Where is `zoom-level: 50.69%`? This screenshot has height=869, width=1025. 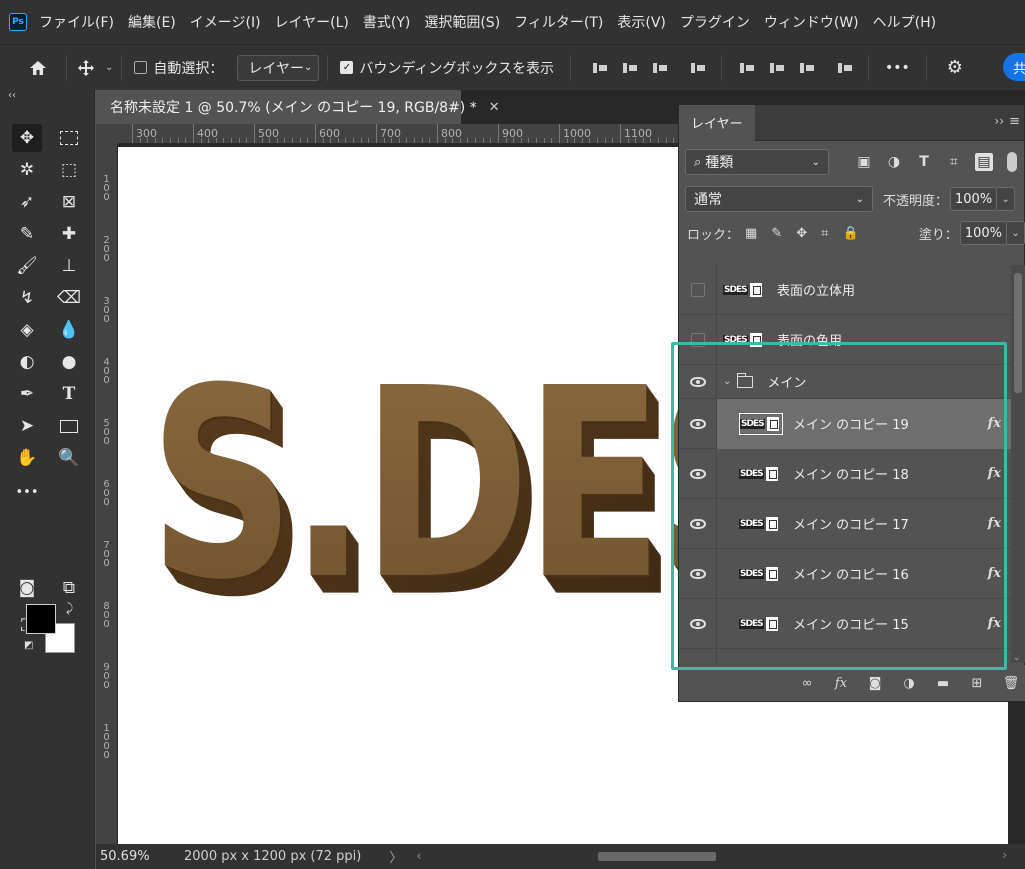
zoom-level: 50.69% is located at coordinates (135, 856).